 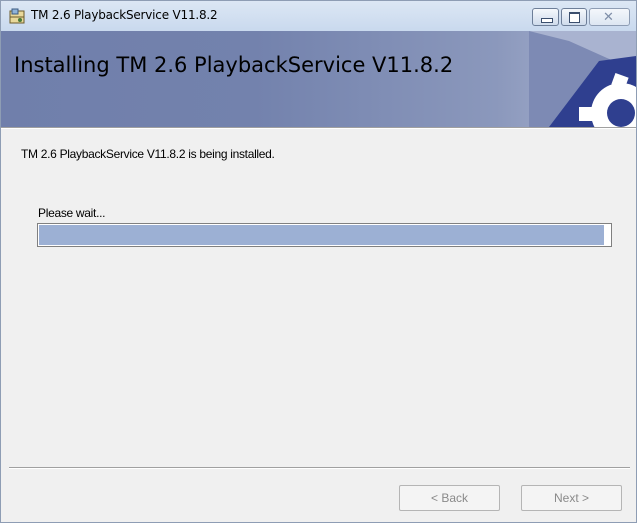 I want to click on title-bar: TM 2.6 PlaybackService V11.8.2 ✕, so click(x=318, y=16).